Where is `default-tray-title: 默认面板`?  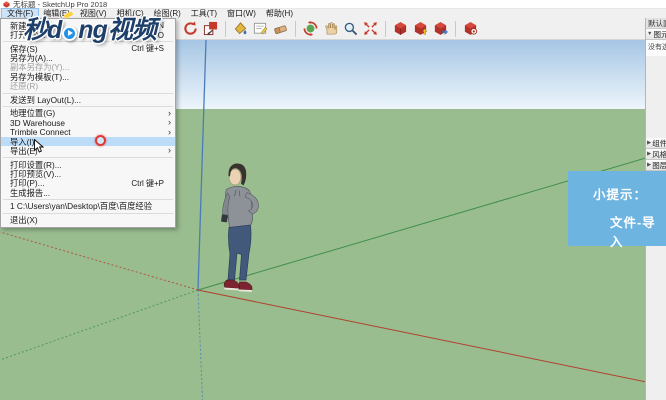 default-tray-title: 默认面板 is located at coordinates (656, 23).